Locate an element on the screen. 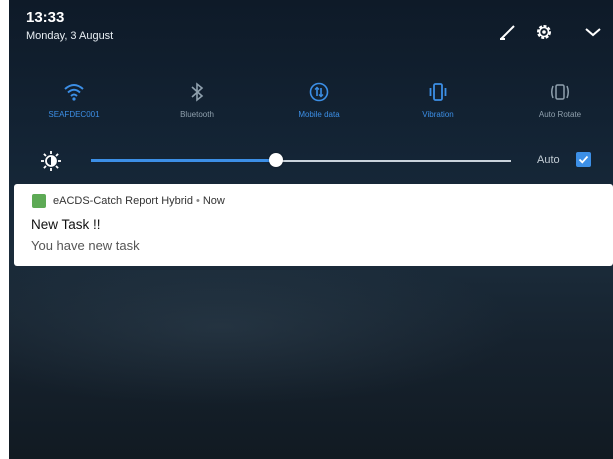  brightness-icon is located at coordinates (51, 161).